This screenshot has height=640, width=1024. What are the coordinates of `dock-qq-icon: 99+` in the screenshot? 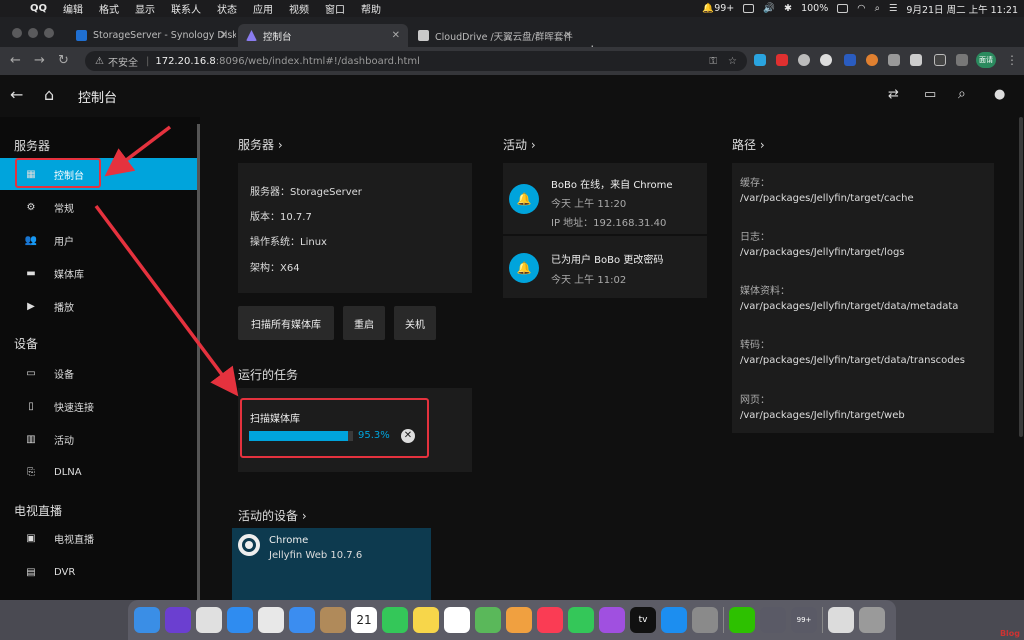 It's located at (804, 620).